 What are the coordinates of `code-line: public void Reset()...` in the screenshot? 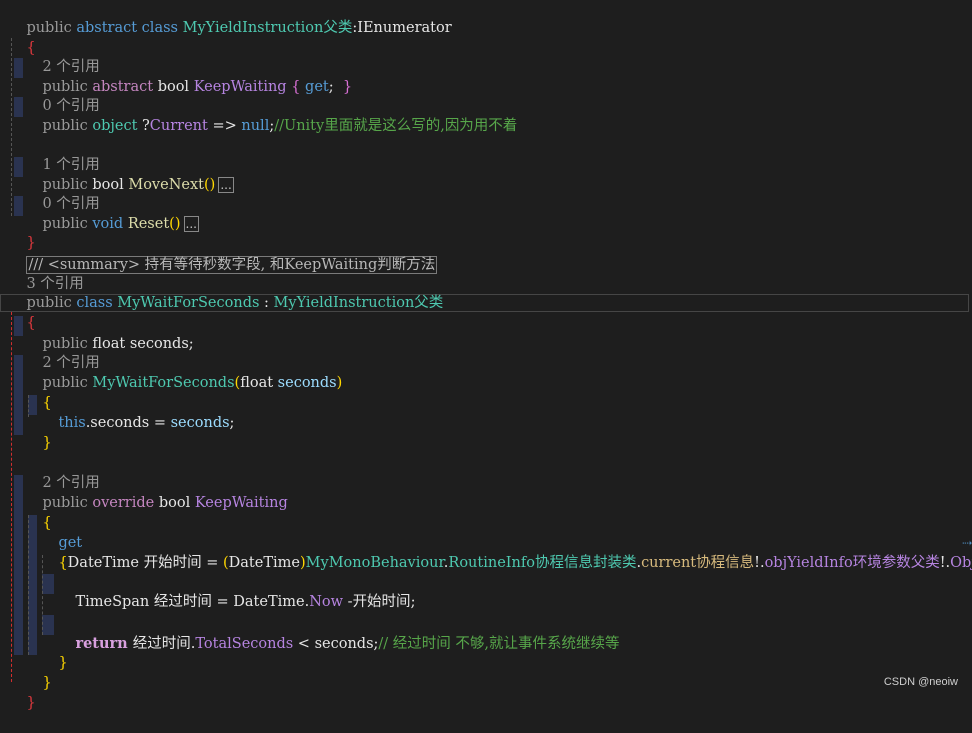 It's located at (111, 204).